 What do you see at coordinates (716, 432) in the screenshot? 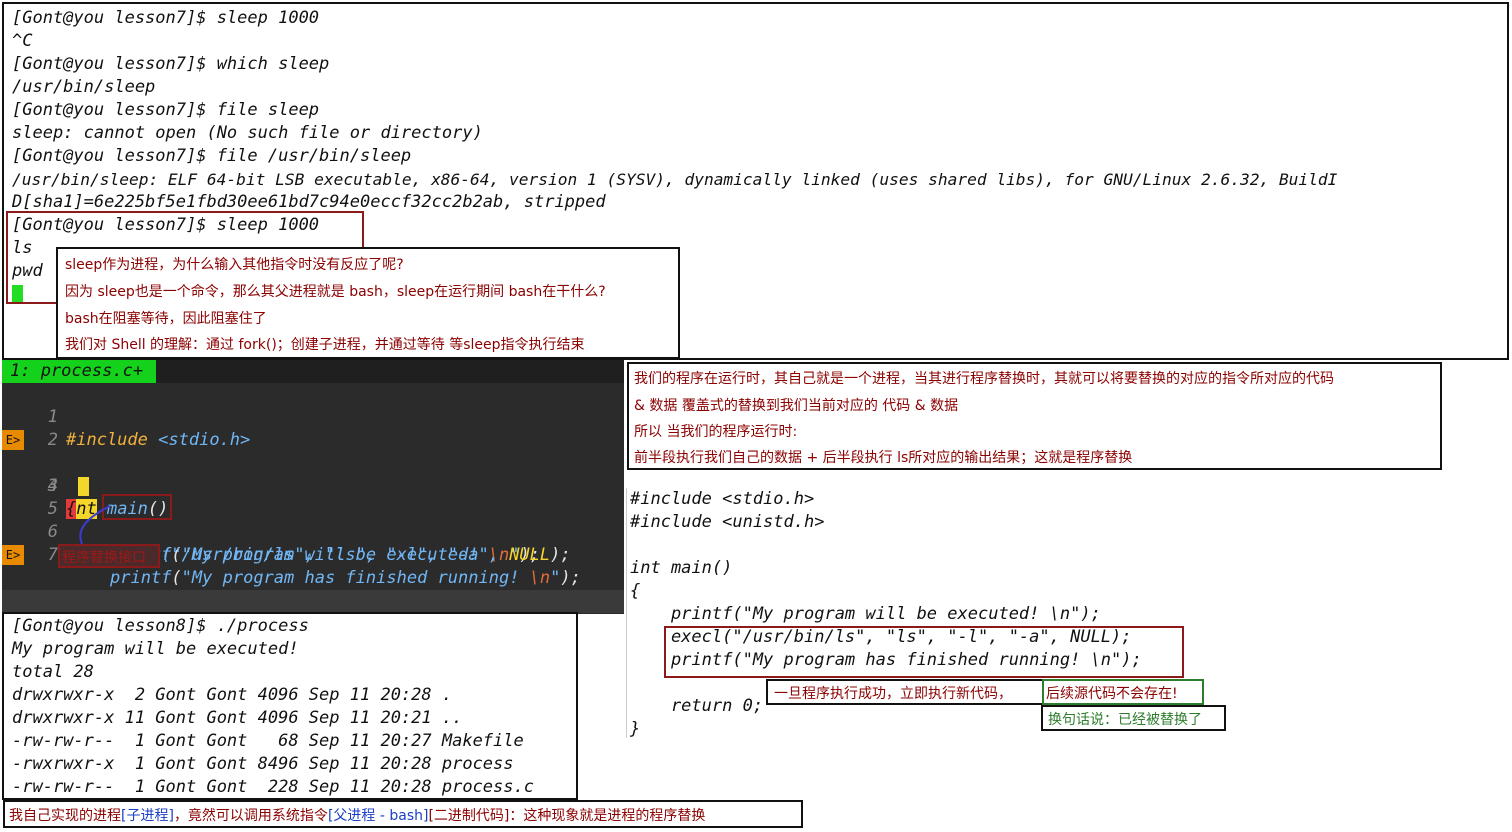
I see `note-line: 所以 当我们的程序运行时:` at bounding box center [716, 432].